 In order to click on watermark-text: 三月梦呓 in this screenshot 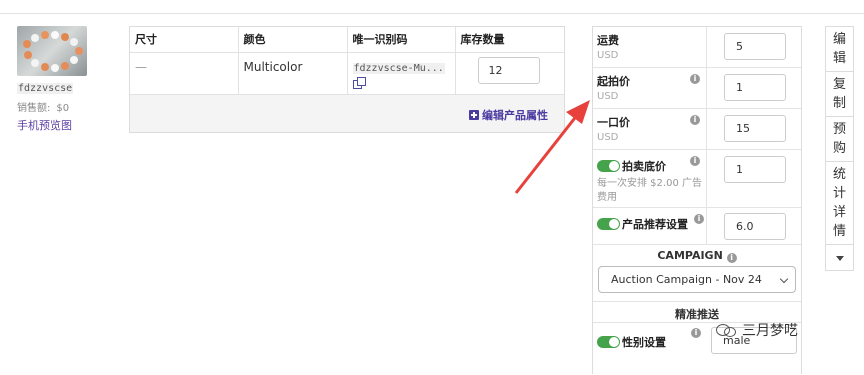, I will do `click(770, 331)`.